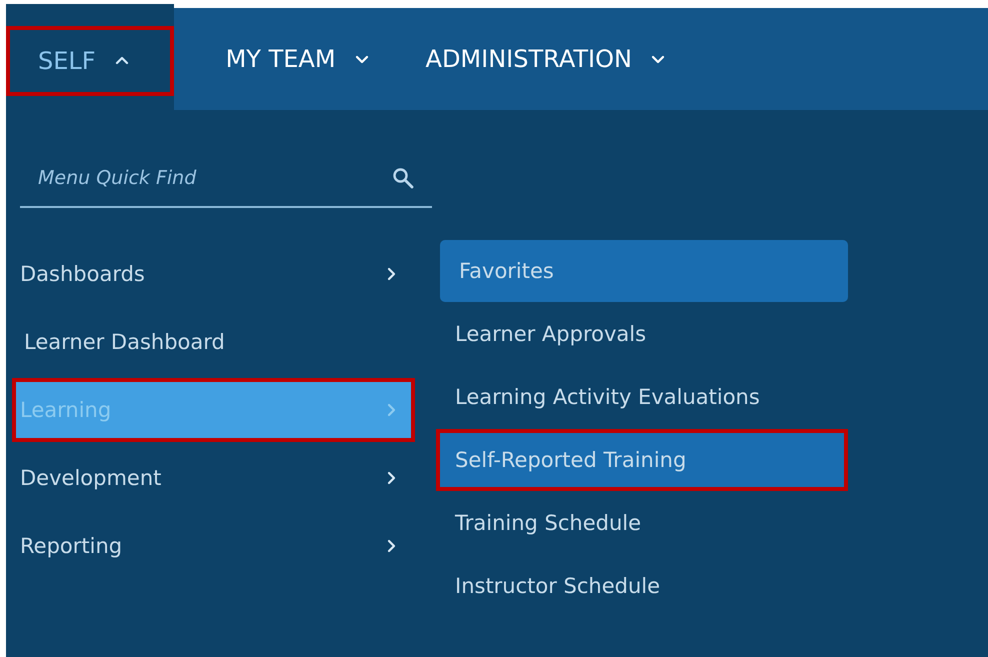 This screenshot has height=657, width=988. Describe the element at coordinates (642, 523) in the screenshot. I see `submenu-item: Training Schedule` at that location.